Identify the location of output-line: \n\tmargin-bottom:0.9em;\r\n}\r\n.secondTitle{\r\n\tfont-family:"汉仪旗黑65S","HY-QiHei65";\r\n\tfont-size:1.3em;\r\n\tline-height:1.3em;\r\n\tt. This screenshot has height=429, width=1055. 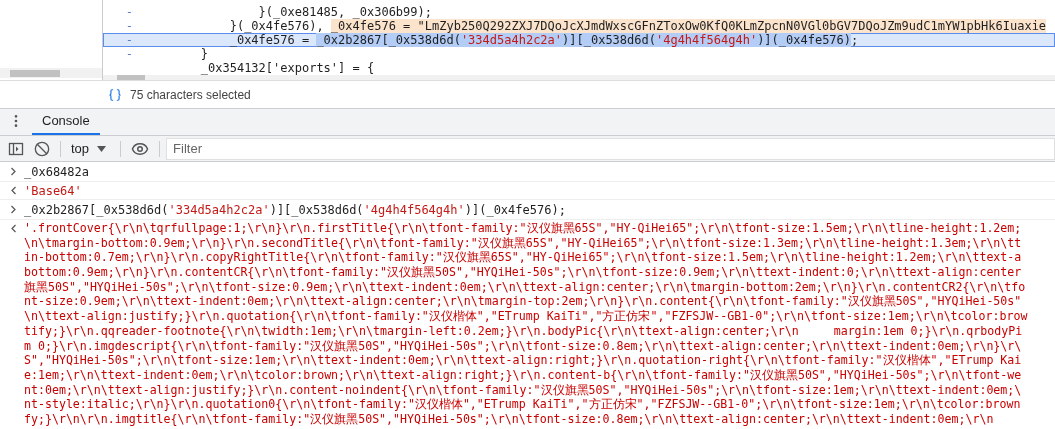
(523, 243).